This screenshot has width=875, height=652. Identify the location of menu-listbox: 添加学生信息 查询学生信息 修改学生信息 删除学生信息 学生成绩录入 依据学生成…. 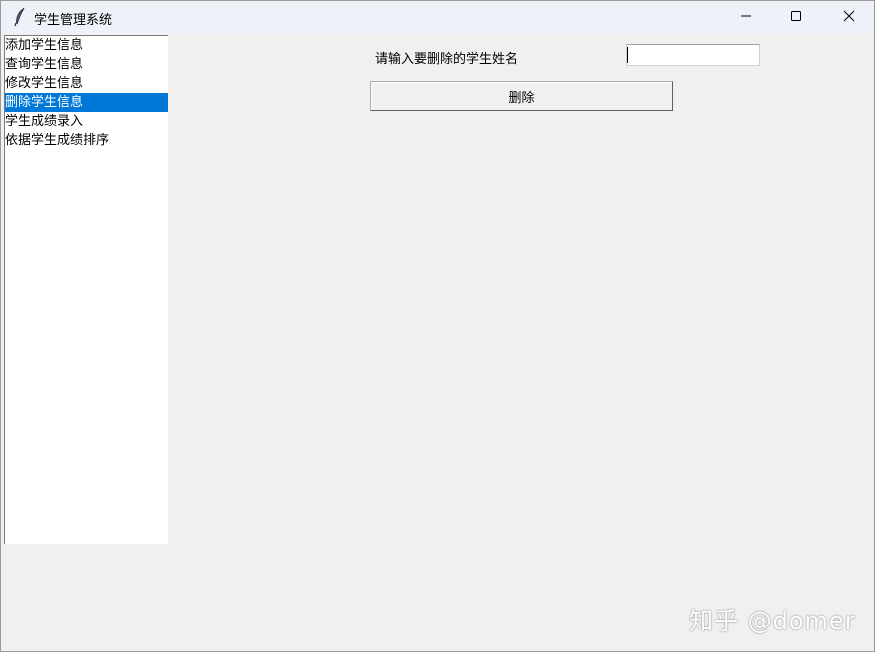
(86, 289).